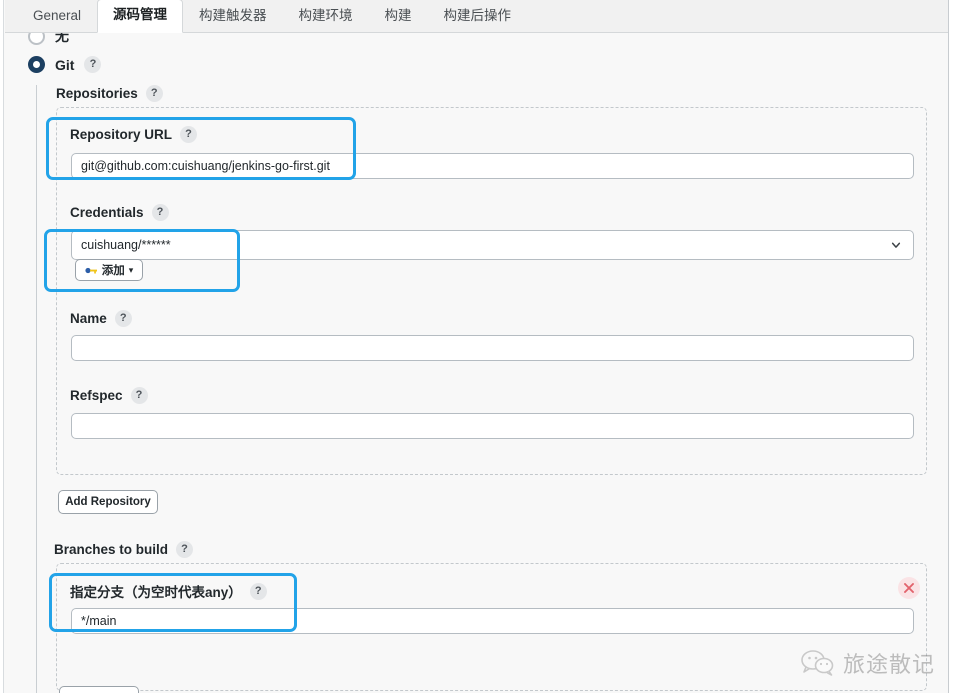  What do you see at coordinates (36, 389) in the screenshot?
I see `section-indent-guide` at bounding box center [36, 389].